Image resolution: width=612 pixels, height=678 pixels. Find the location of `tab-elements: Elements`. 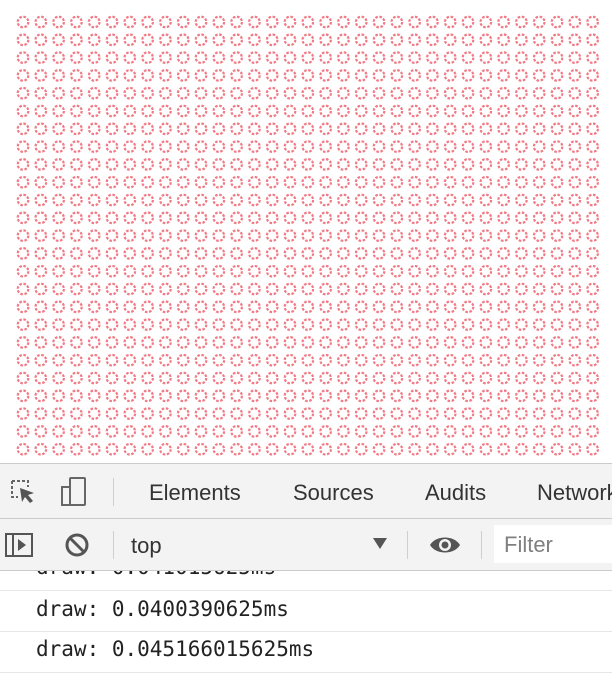

tab-elements: Elements is located at coordinates (195, 491).